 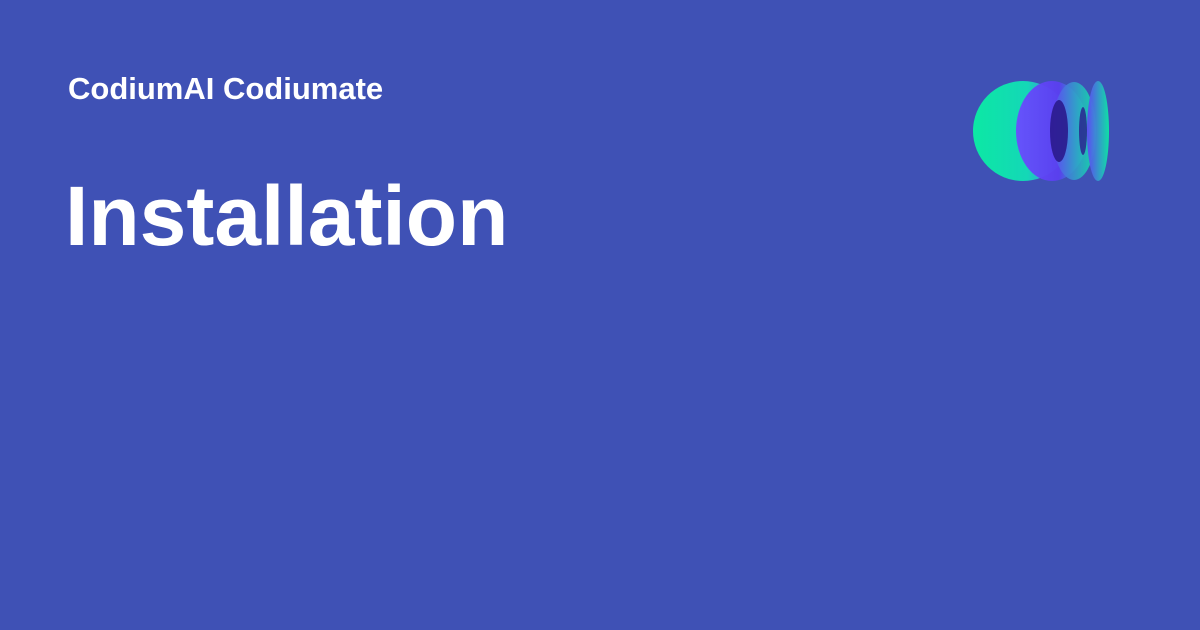 What do you see at coordinates (287, 216) in the screenshot?
I see `page-title: Installation` at bounding box center [287, 216].